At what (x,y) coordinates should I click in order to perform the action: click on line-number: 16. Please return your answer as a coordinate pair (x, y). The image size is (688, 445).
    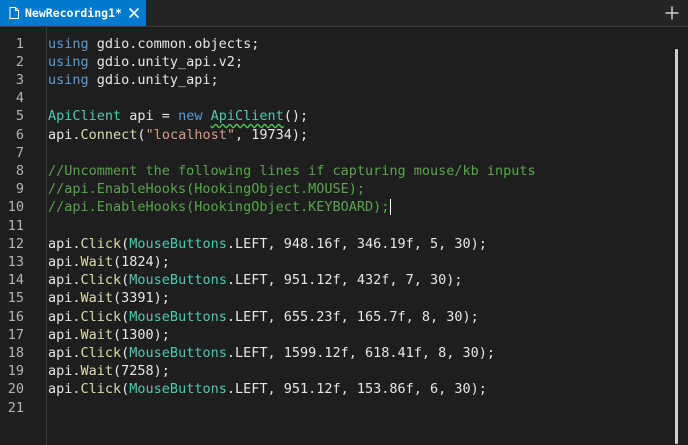
    Looking at the image, I should click on (15, 316).